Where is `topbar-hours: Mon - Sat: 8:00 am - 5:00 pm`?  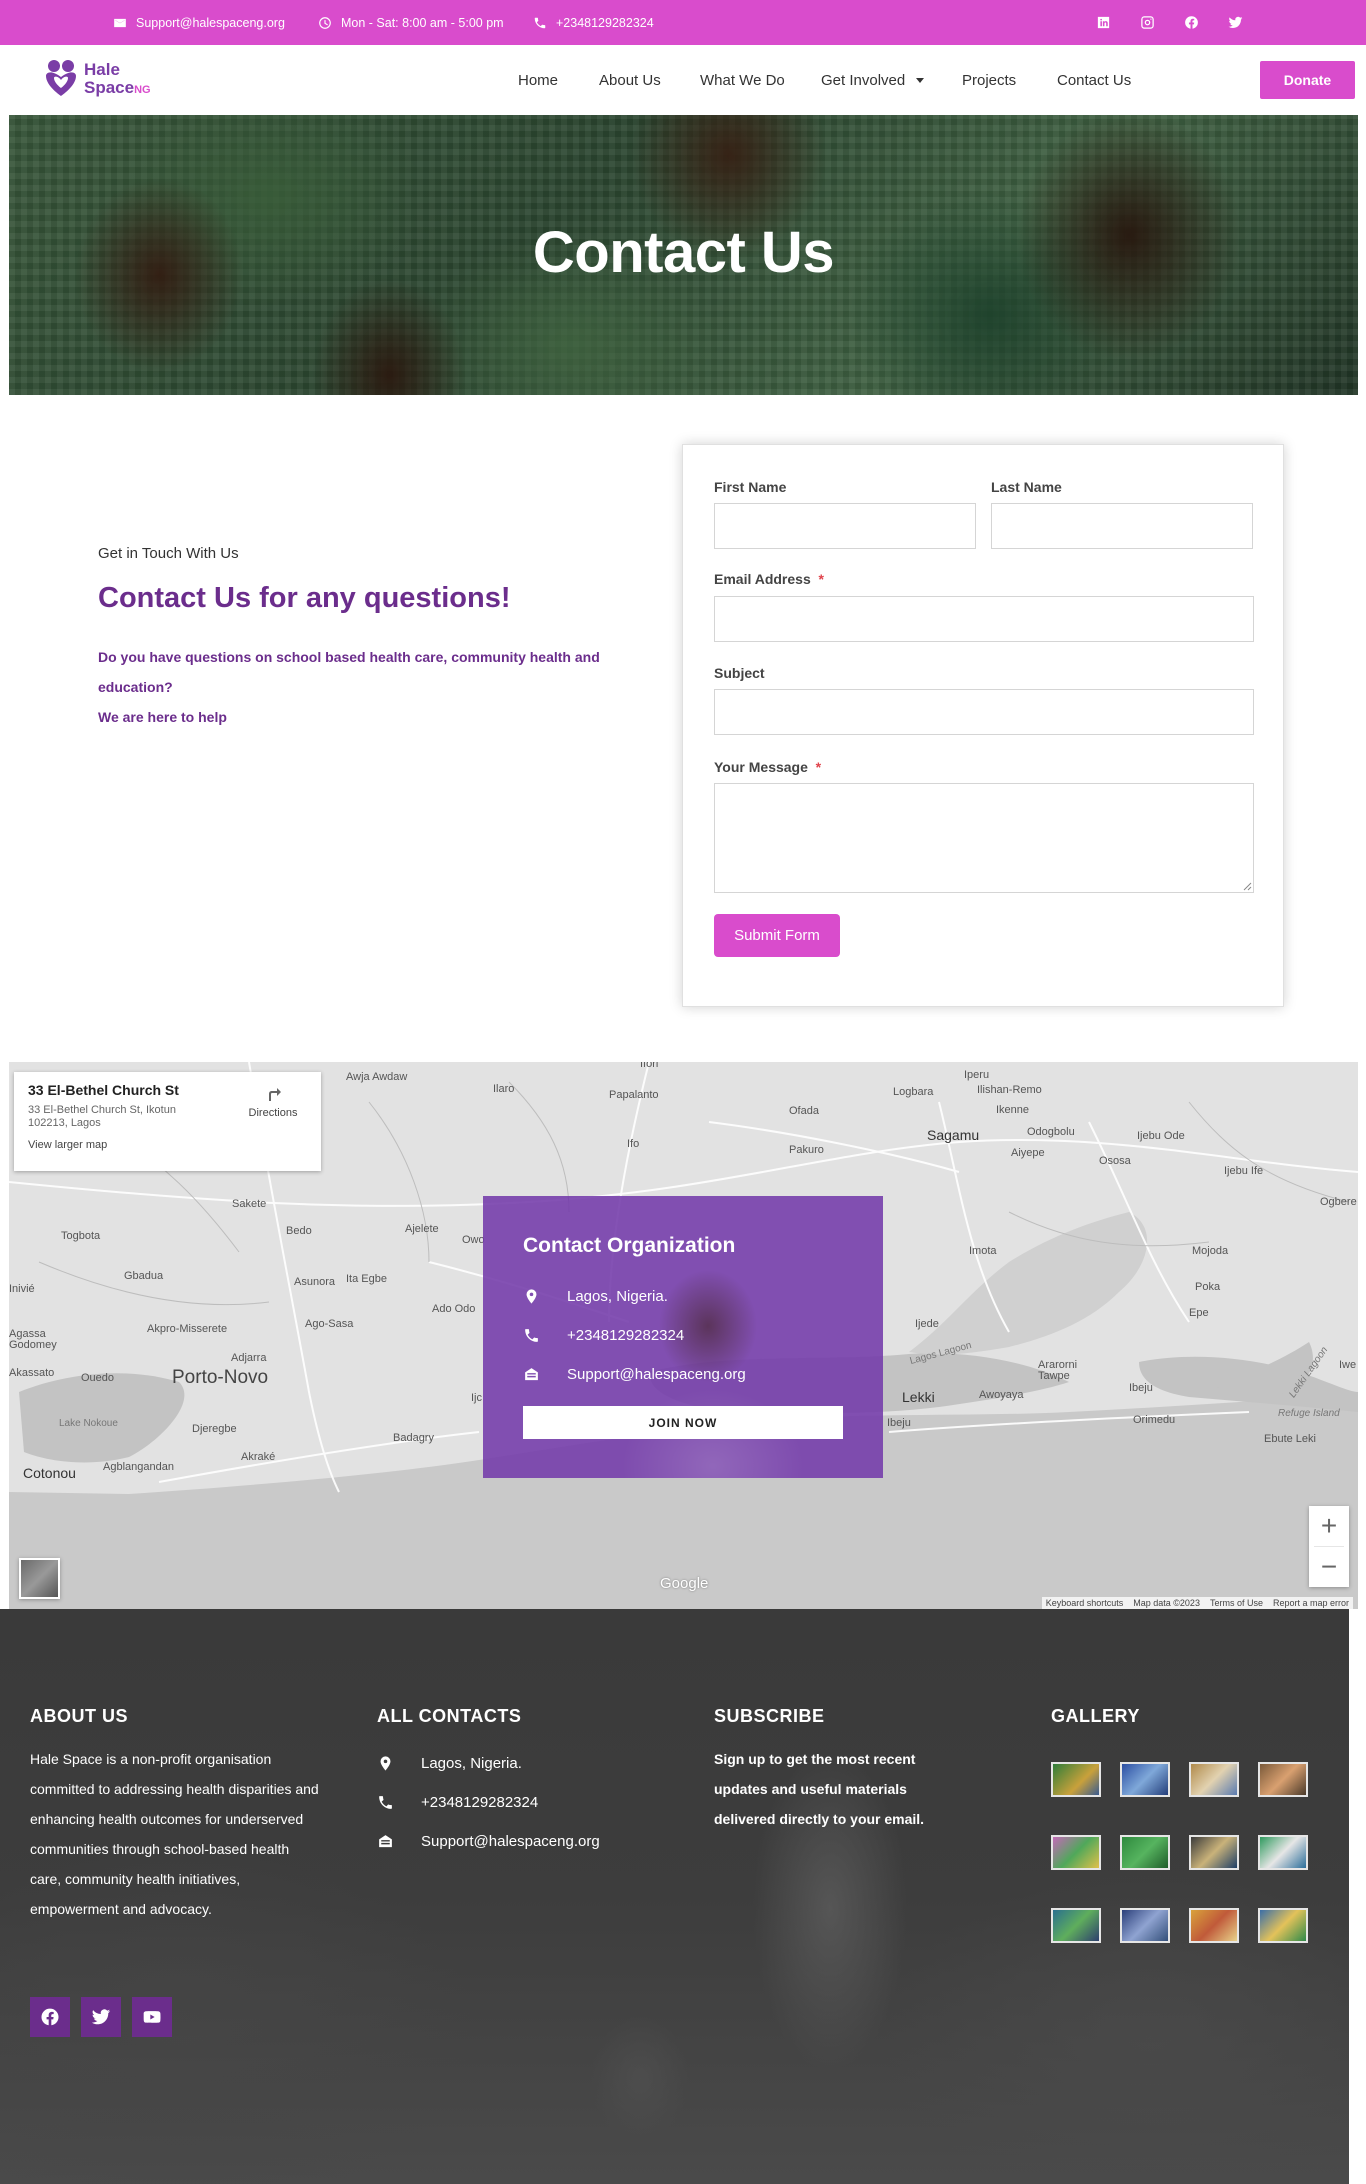 topbar-hours: Mon - Sat: 8:00 am - 5:00 pm is located at coordinates (411, 22).